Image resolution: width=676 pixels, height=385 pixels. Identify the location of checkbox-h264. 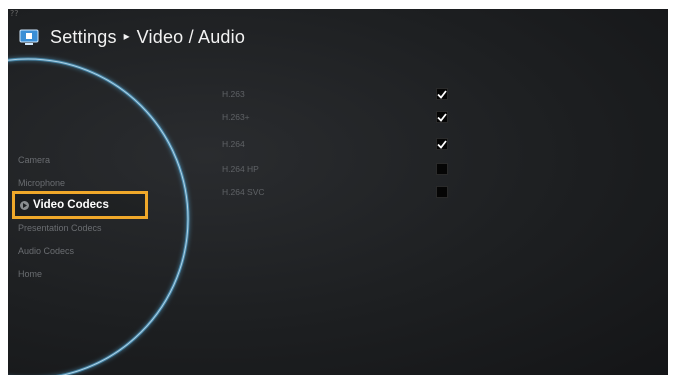
(442, 144).